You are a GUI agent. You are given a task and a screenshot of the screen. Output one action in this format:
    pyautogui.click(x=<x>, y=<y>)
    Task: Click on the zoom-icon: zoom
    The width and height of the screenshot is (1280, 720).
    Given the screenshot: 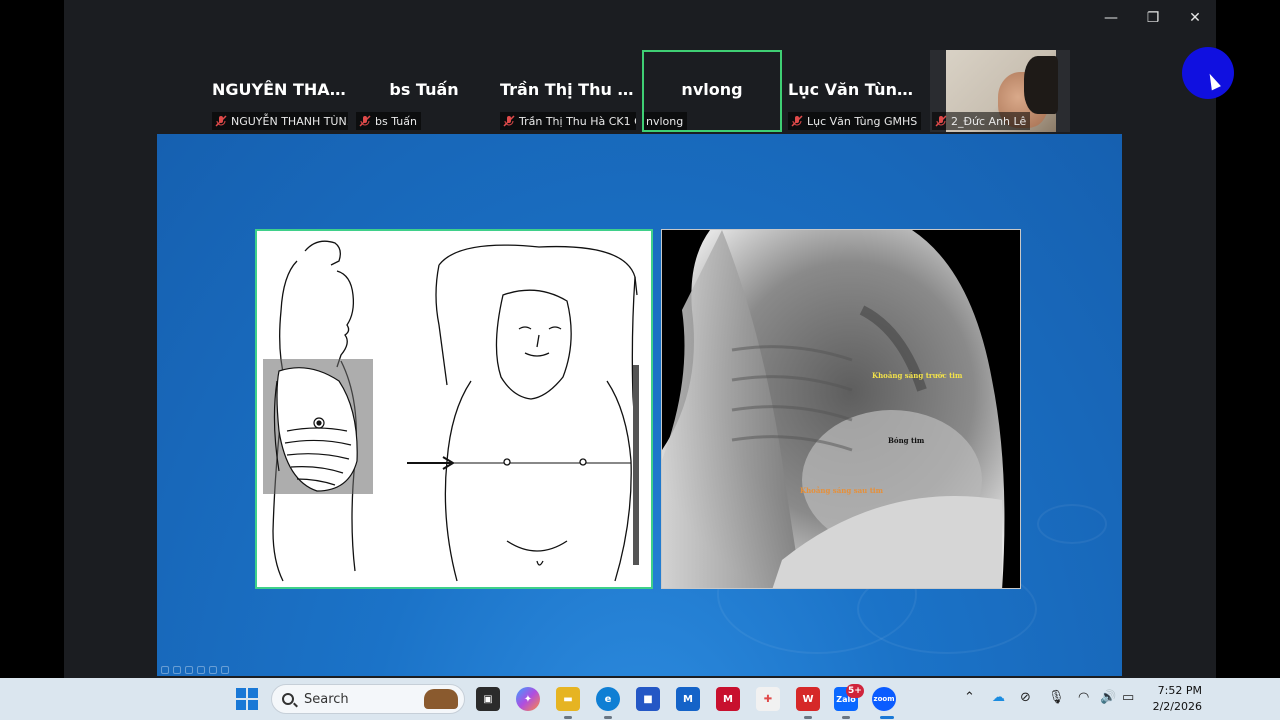 What is the action you would take?
    pyautogui.click(x=884, y=699)
    